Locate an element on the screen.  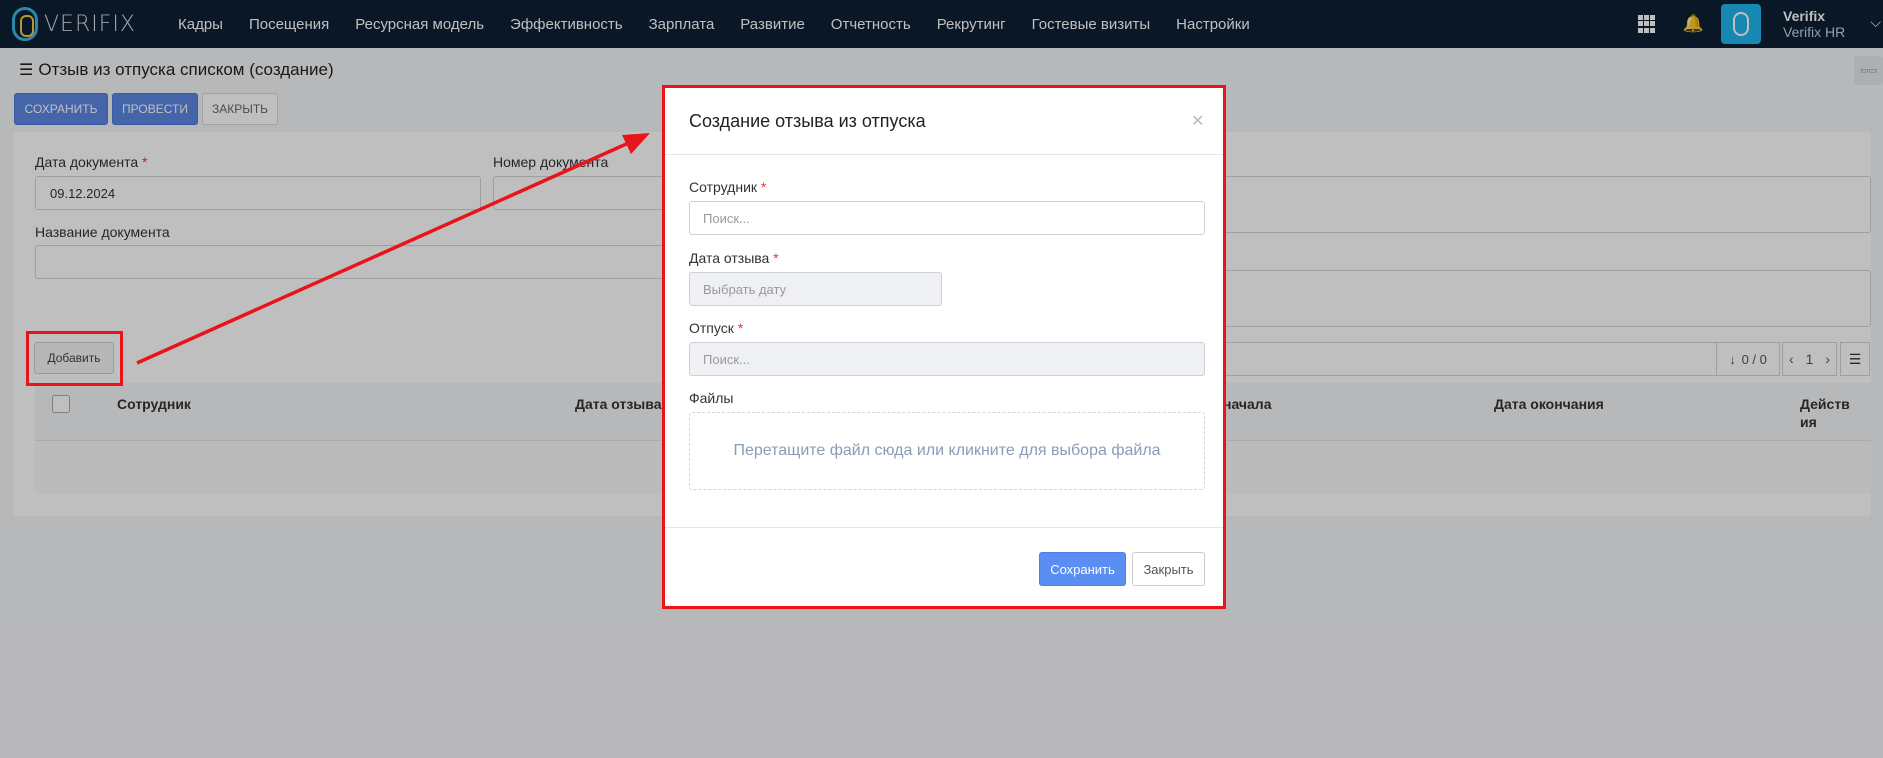
annotation-arrow is located at coordinates (393, 249).